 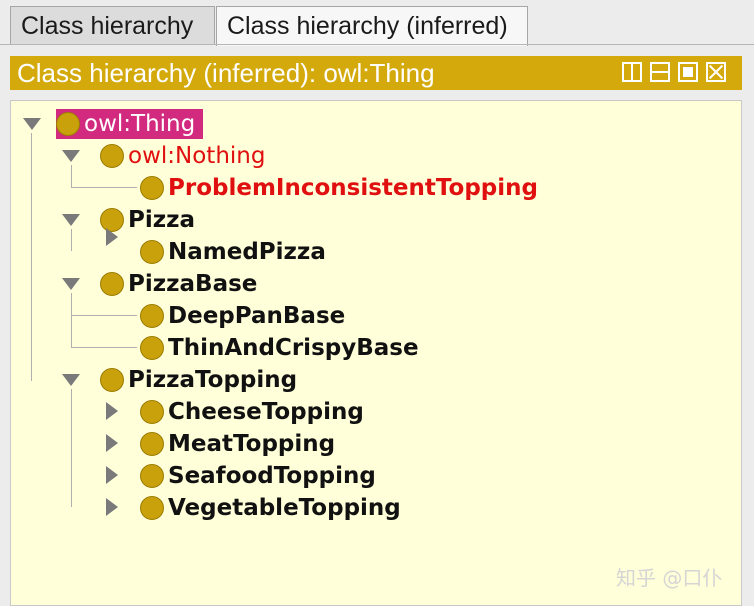 I want to click on tree-node-cheese-topping: CheeseTopping, so click(x=252, y=412).